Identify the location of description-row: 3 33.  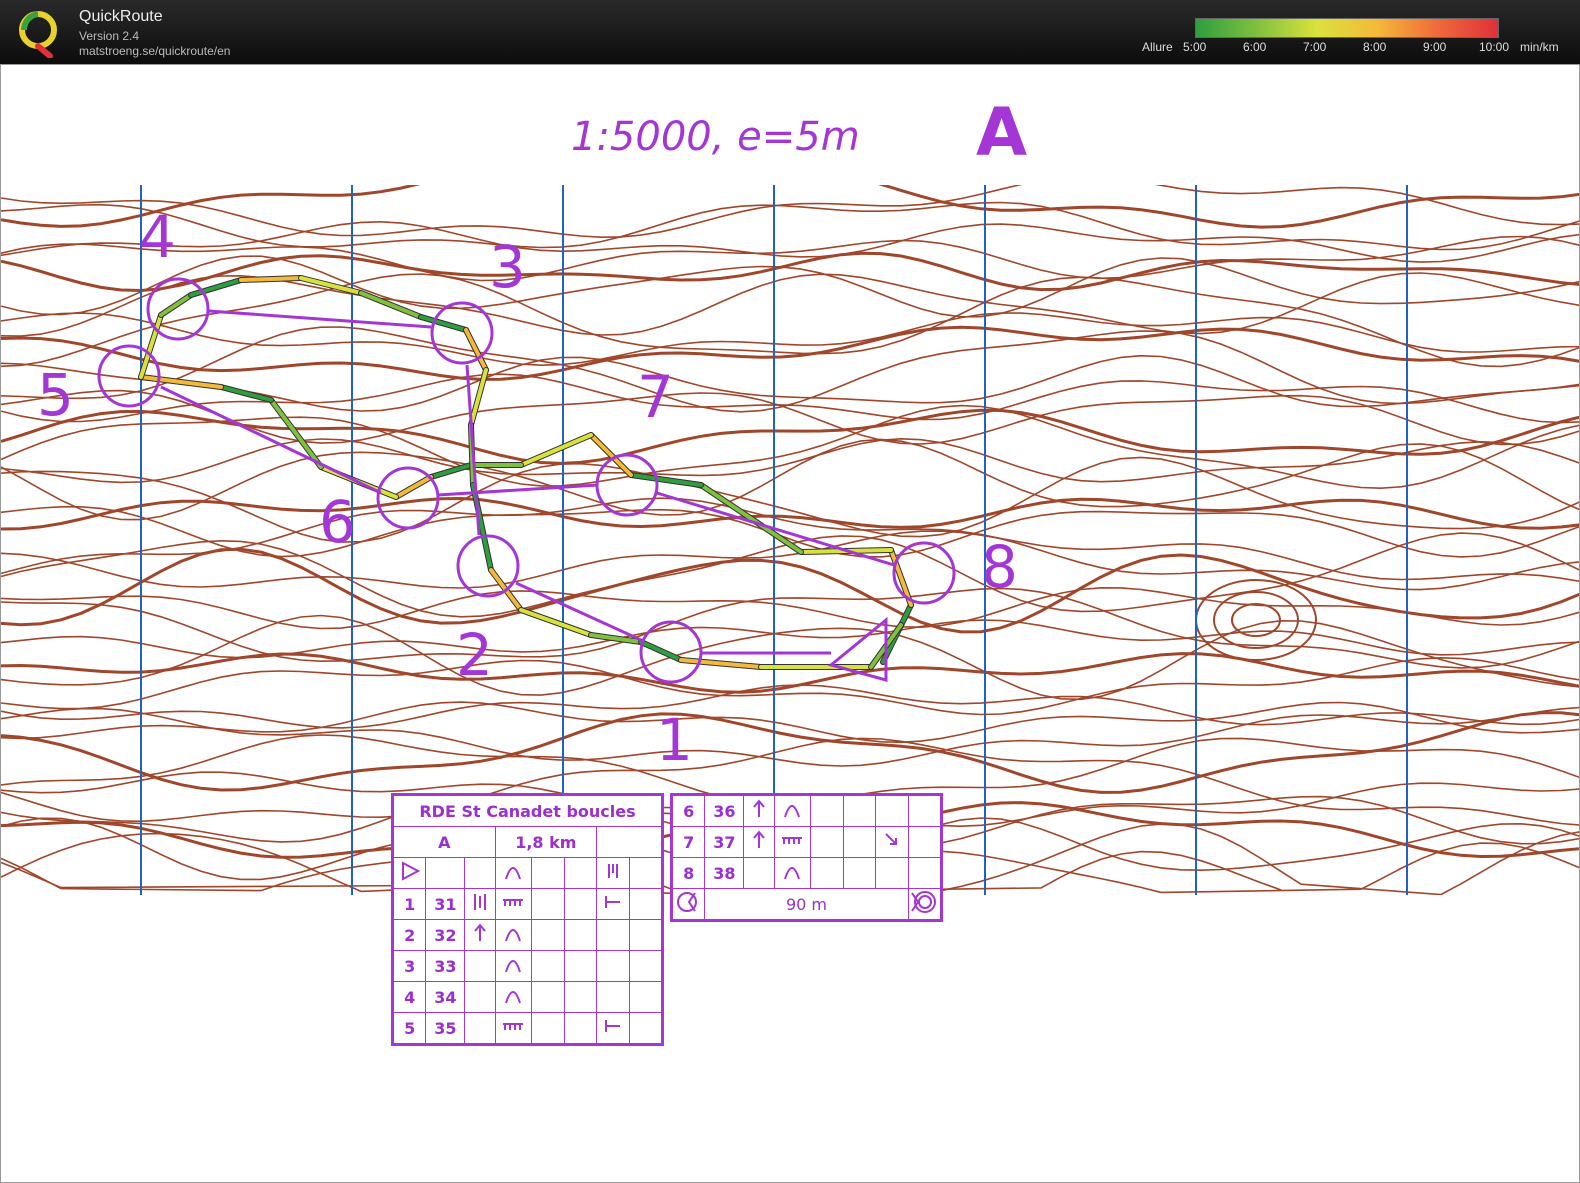
(527, 966).